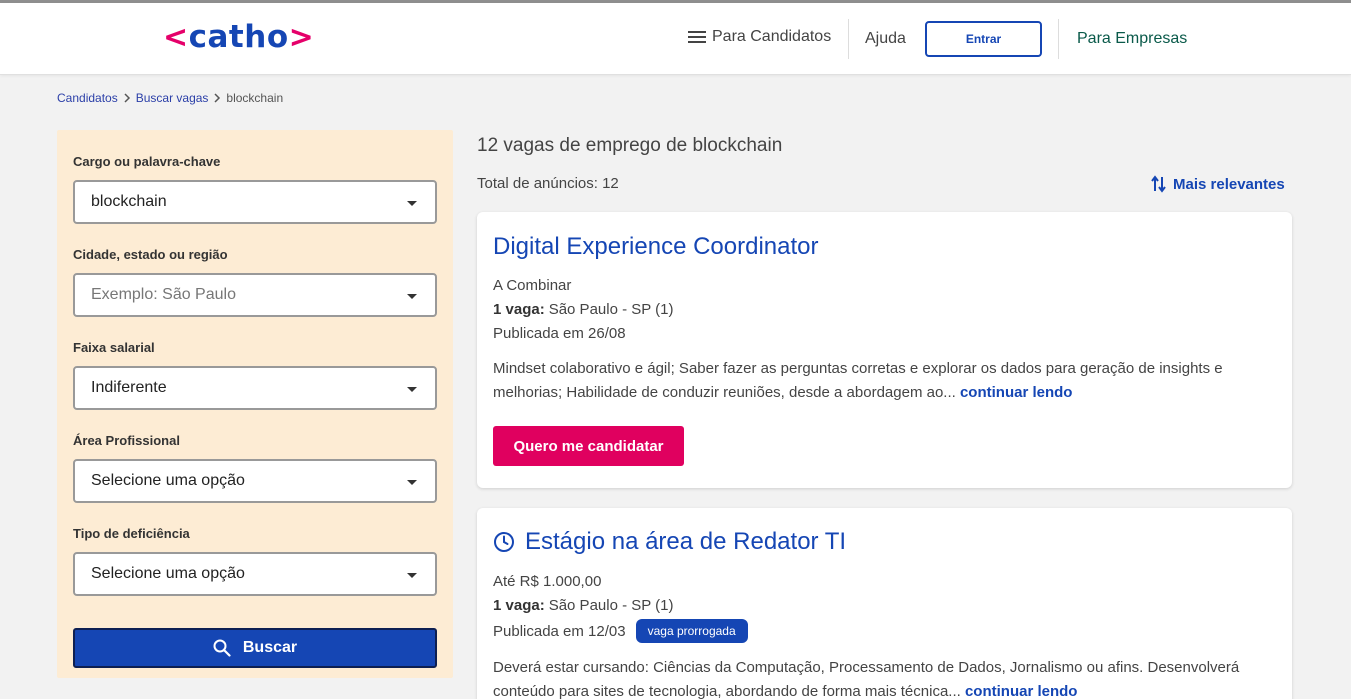  I want to click on results-total: Total de anúncios: 12, so click(548, 183).